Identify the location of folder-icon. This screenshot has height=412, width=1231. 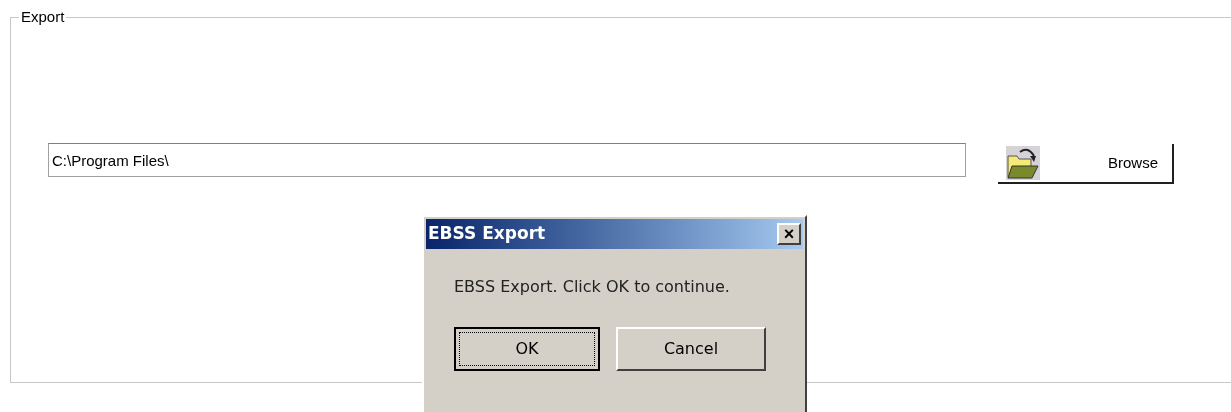
(1023, 163).